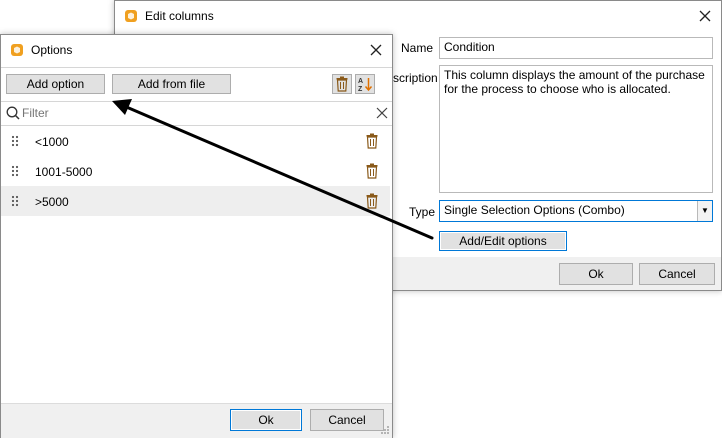 The width and height of the screenshot is (722, 438). I want to click on sort-button: A Z, so click(365, 84).